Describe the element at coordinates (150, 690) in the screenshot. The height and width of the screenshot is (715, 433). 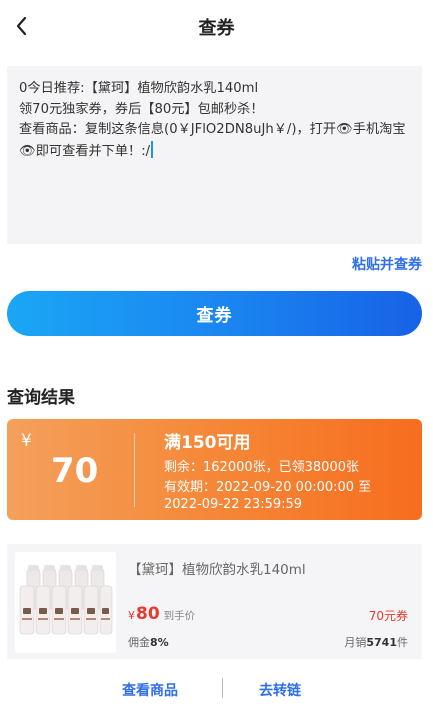
I see `view-goods-button: 查看商品` at that location.